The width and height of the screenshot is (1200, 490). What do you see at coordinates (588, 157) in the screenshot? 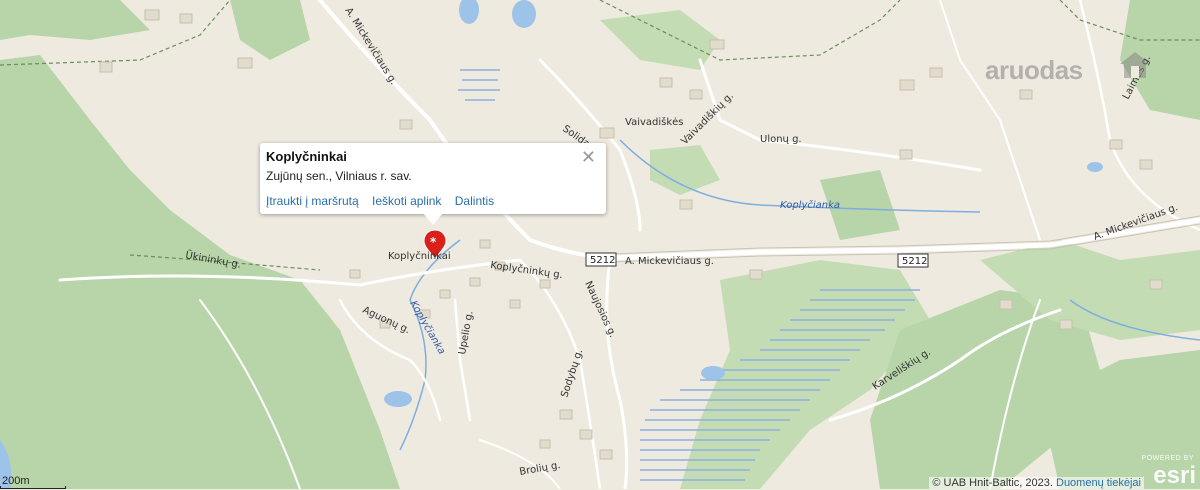
I see `close-icon: ✕` at bounding box center [588, 157].